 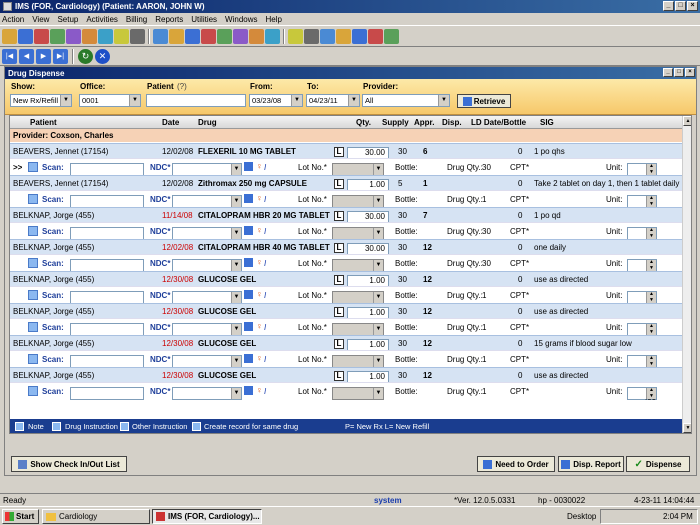 What do you see at coordinates (484, 101) in the screenshot?
I see `retrieve-button: Retrieve` at bounding box center [484, 101].